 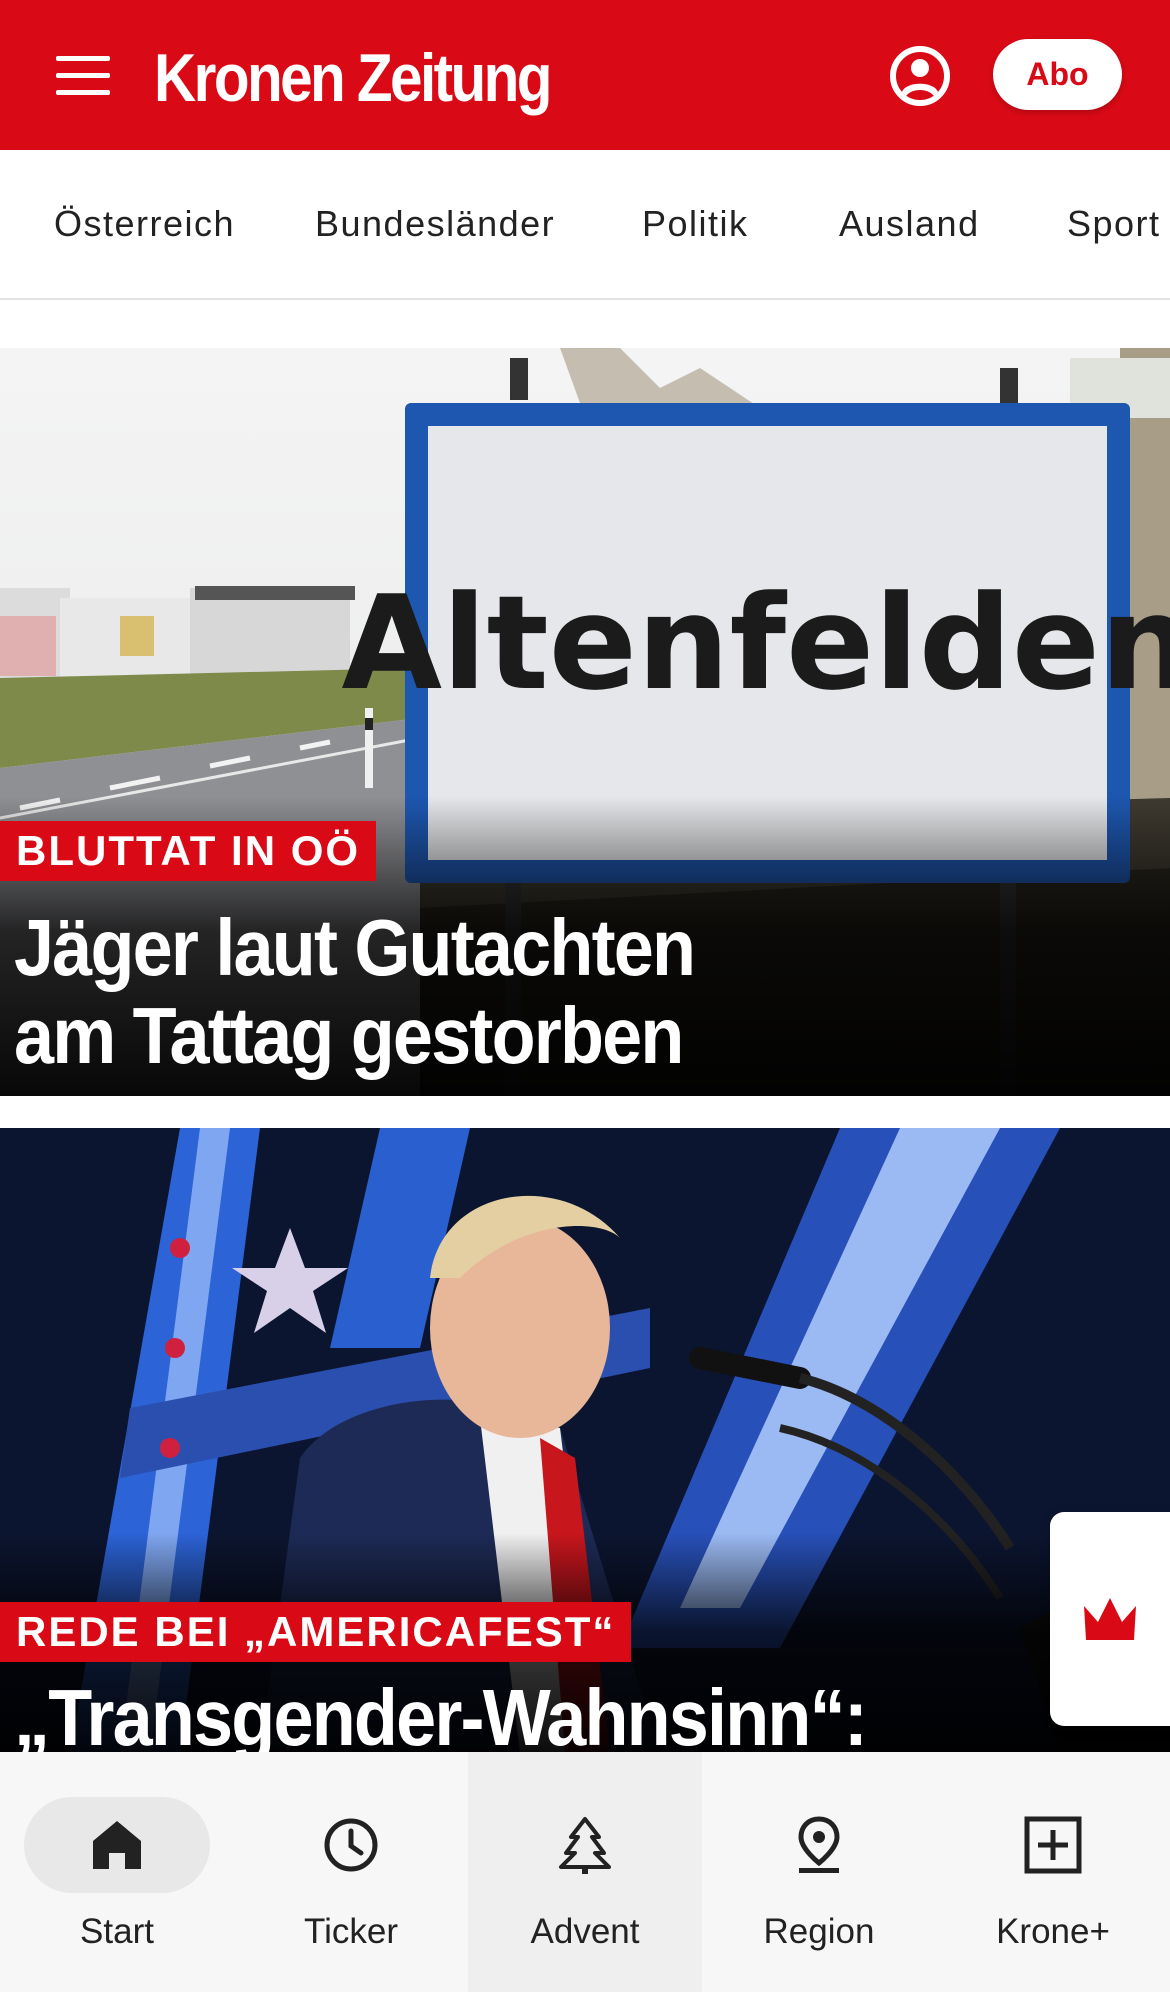 I want to click on nav-kroneplus: Krone+, so click(x=1053, y=1872).